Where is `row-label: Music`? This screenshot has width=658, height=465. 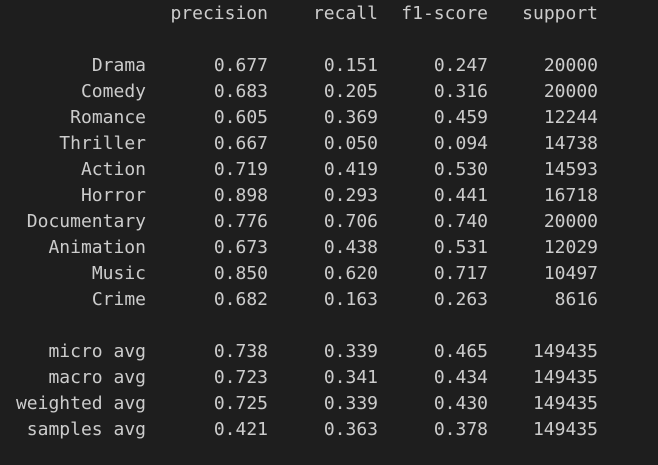 row-label: Music is located at coordinates (118, 273).